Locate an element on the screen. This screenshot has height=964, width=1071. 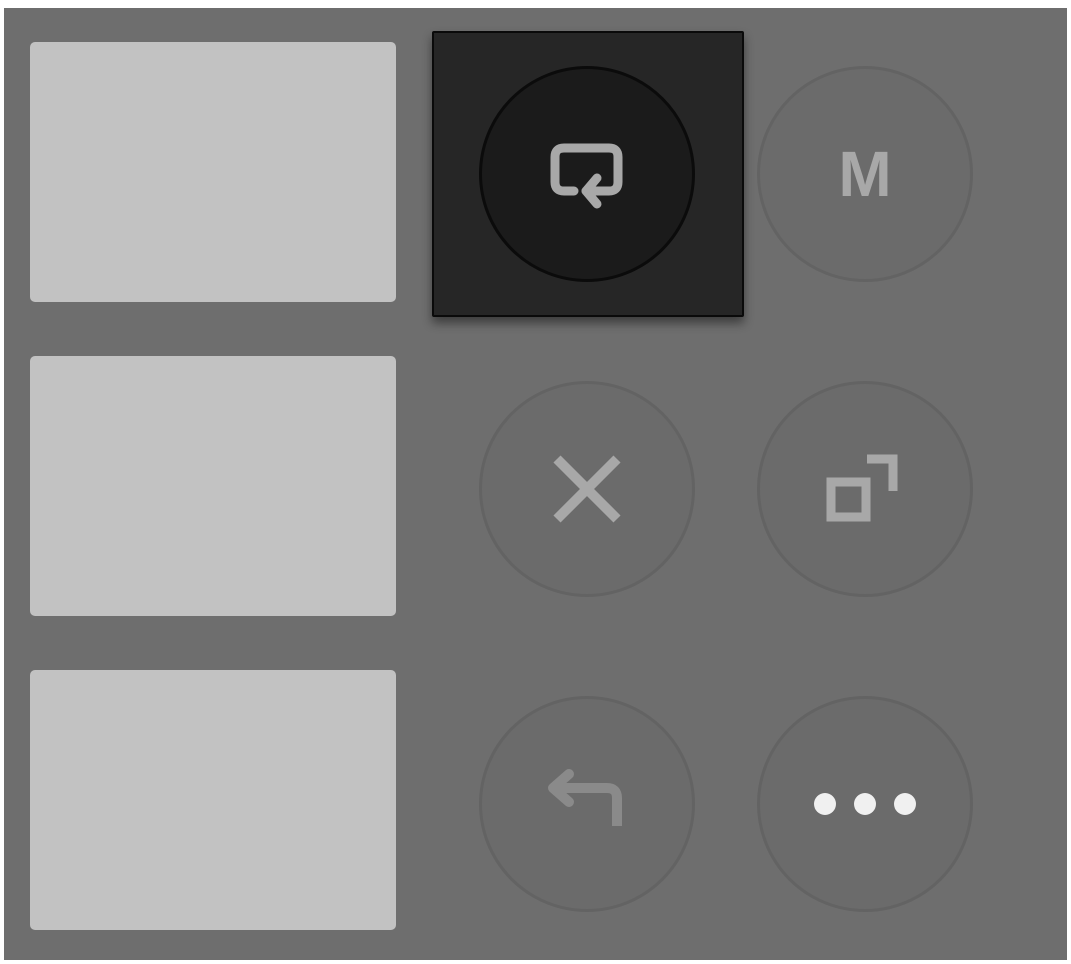
close-button is located at coordinates (587, 489).